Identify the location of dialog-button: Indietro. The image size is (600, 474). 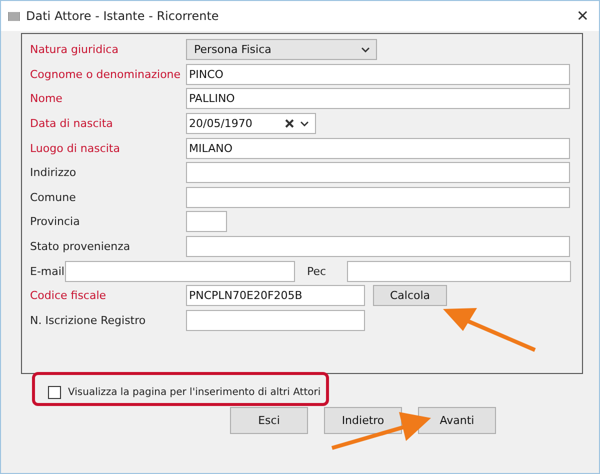
(363, 420).